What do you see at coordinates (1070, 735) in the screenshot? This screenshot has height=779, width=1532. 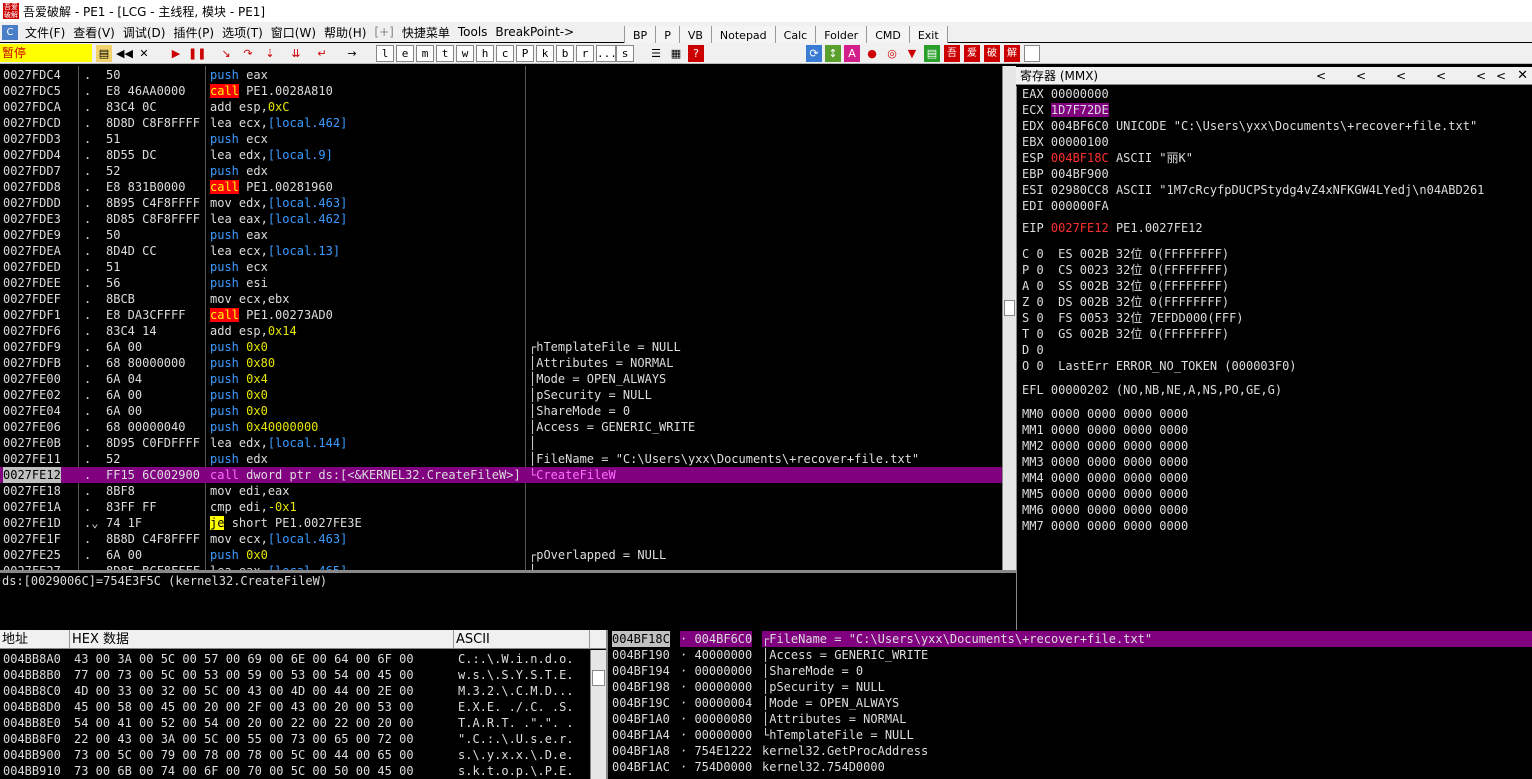 I see `stack-row: 004BF1A4 · 00000000 └hTemplateFile = NULL` at bounding box center [1070, 735].